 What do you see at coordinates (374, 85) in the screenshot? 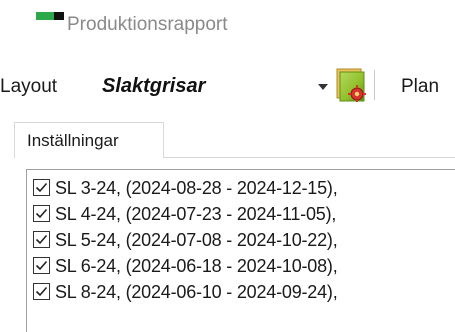
I see `toolbar-divider` at bounding box center [374, 85].